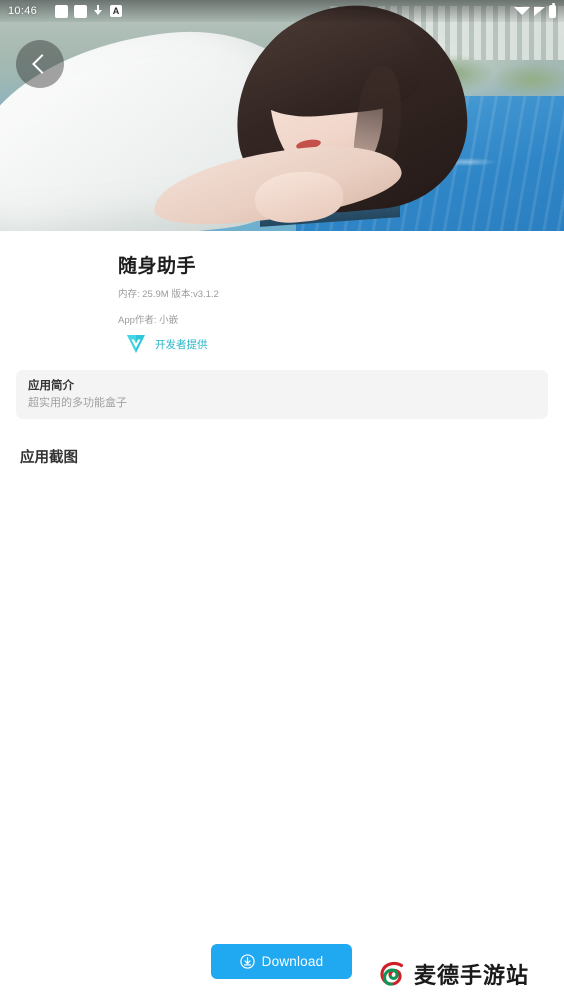 The height and width of the screenshot is (1004, 564). I want to click on download-icon, so click(98, 11).